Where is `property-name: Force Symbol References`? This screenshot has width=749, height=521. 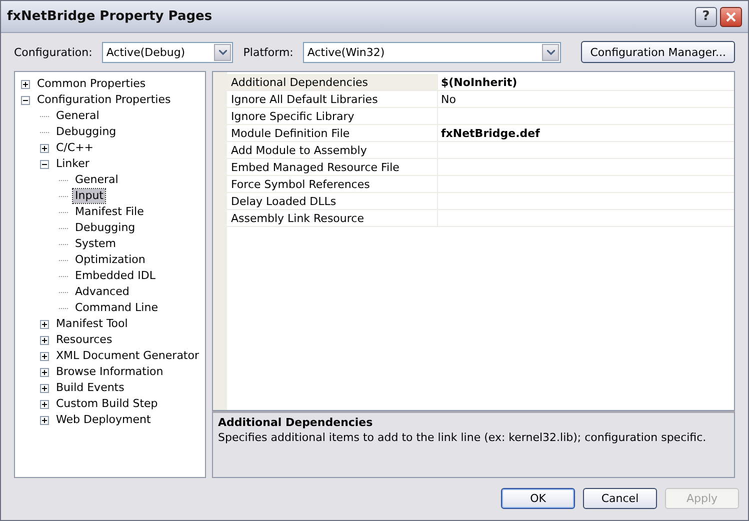
property-name: Force Symbol References is located at coordinates (332, 184).